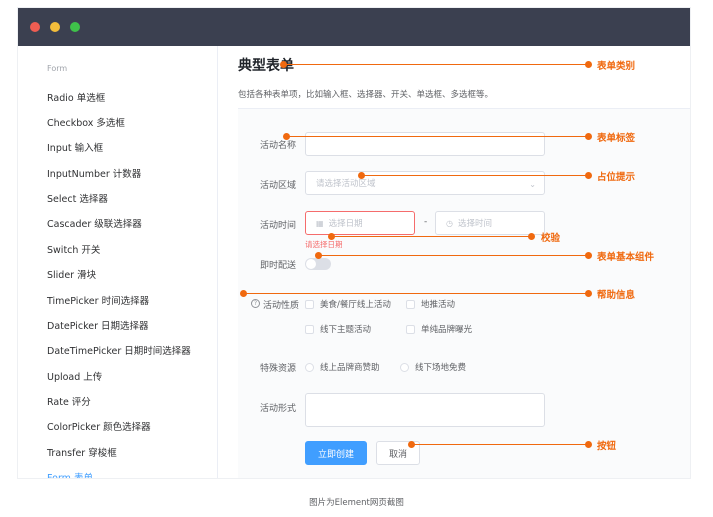 The width and height of the screenshot is (713, 517). I want to click on resource-option-sponsor: 线上品牌商赞助, so click(342, 367).